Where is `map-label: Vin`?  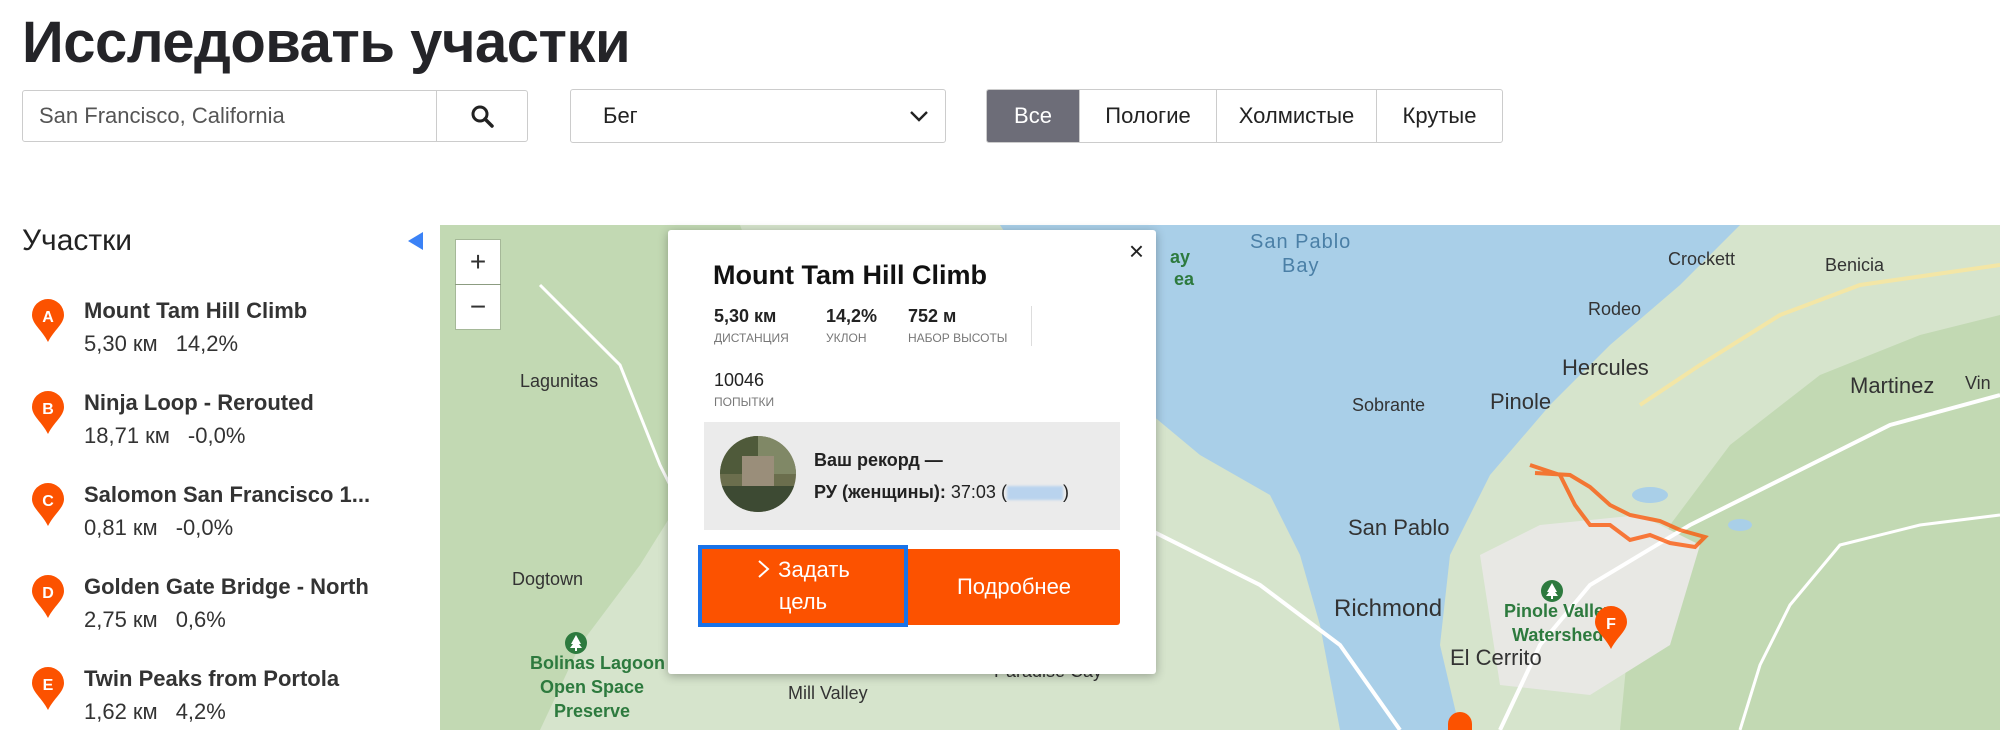
map-label: Vin is located at coordinates (1978, 383).